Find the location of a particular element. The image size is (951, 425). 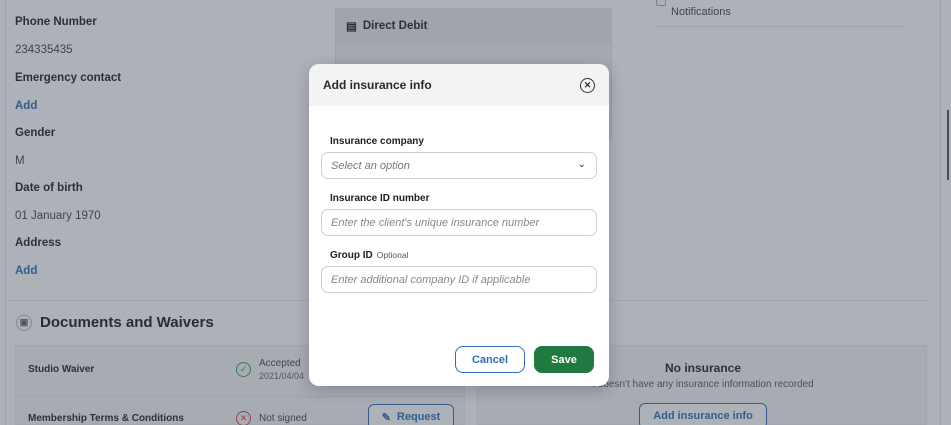

insurance-company-select: Select an option ⌄ is located at coordinates (459, 165).